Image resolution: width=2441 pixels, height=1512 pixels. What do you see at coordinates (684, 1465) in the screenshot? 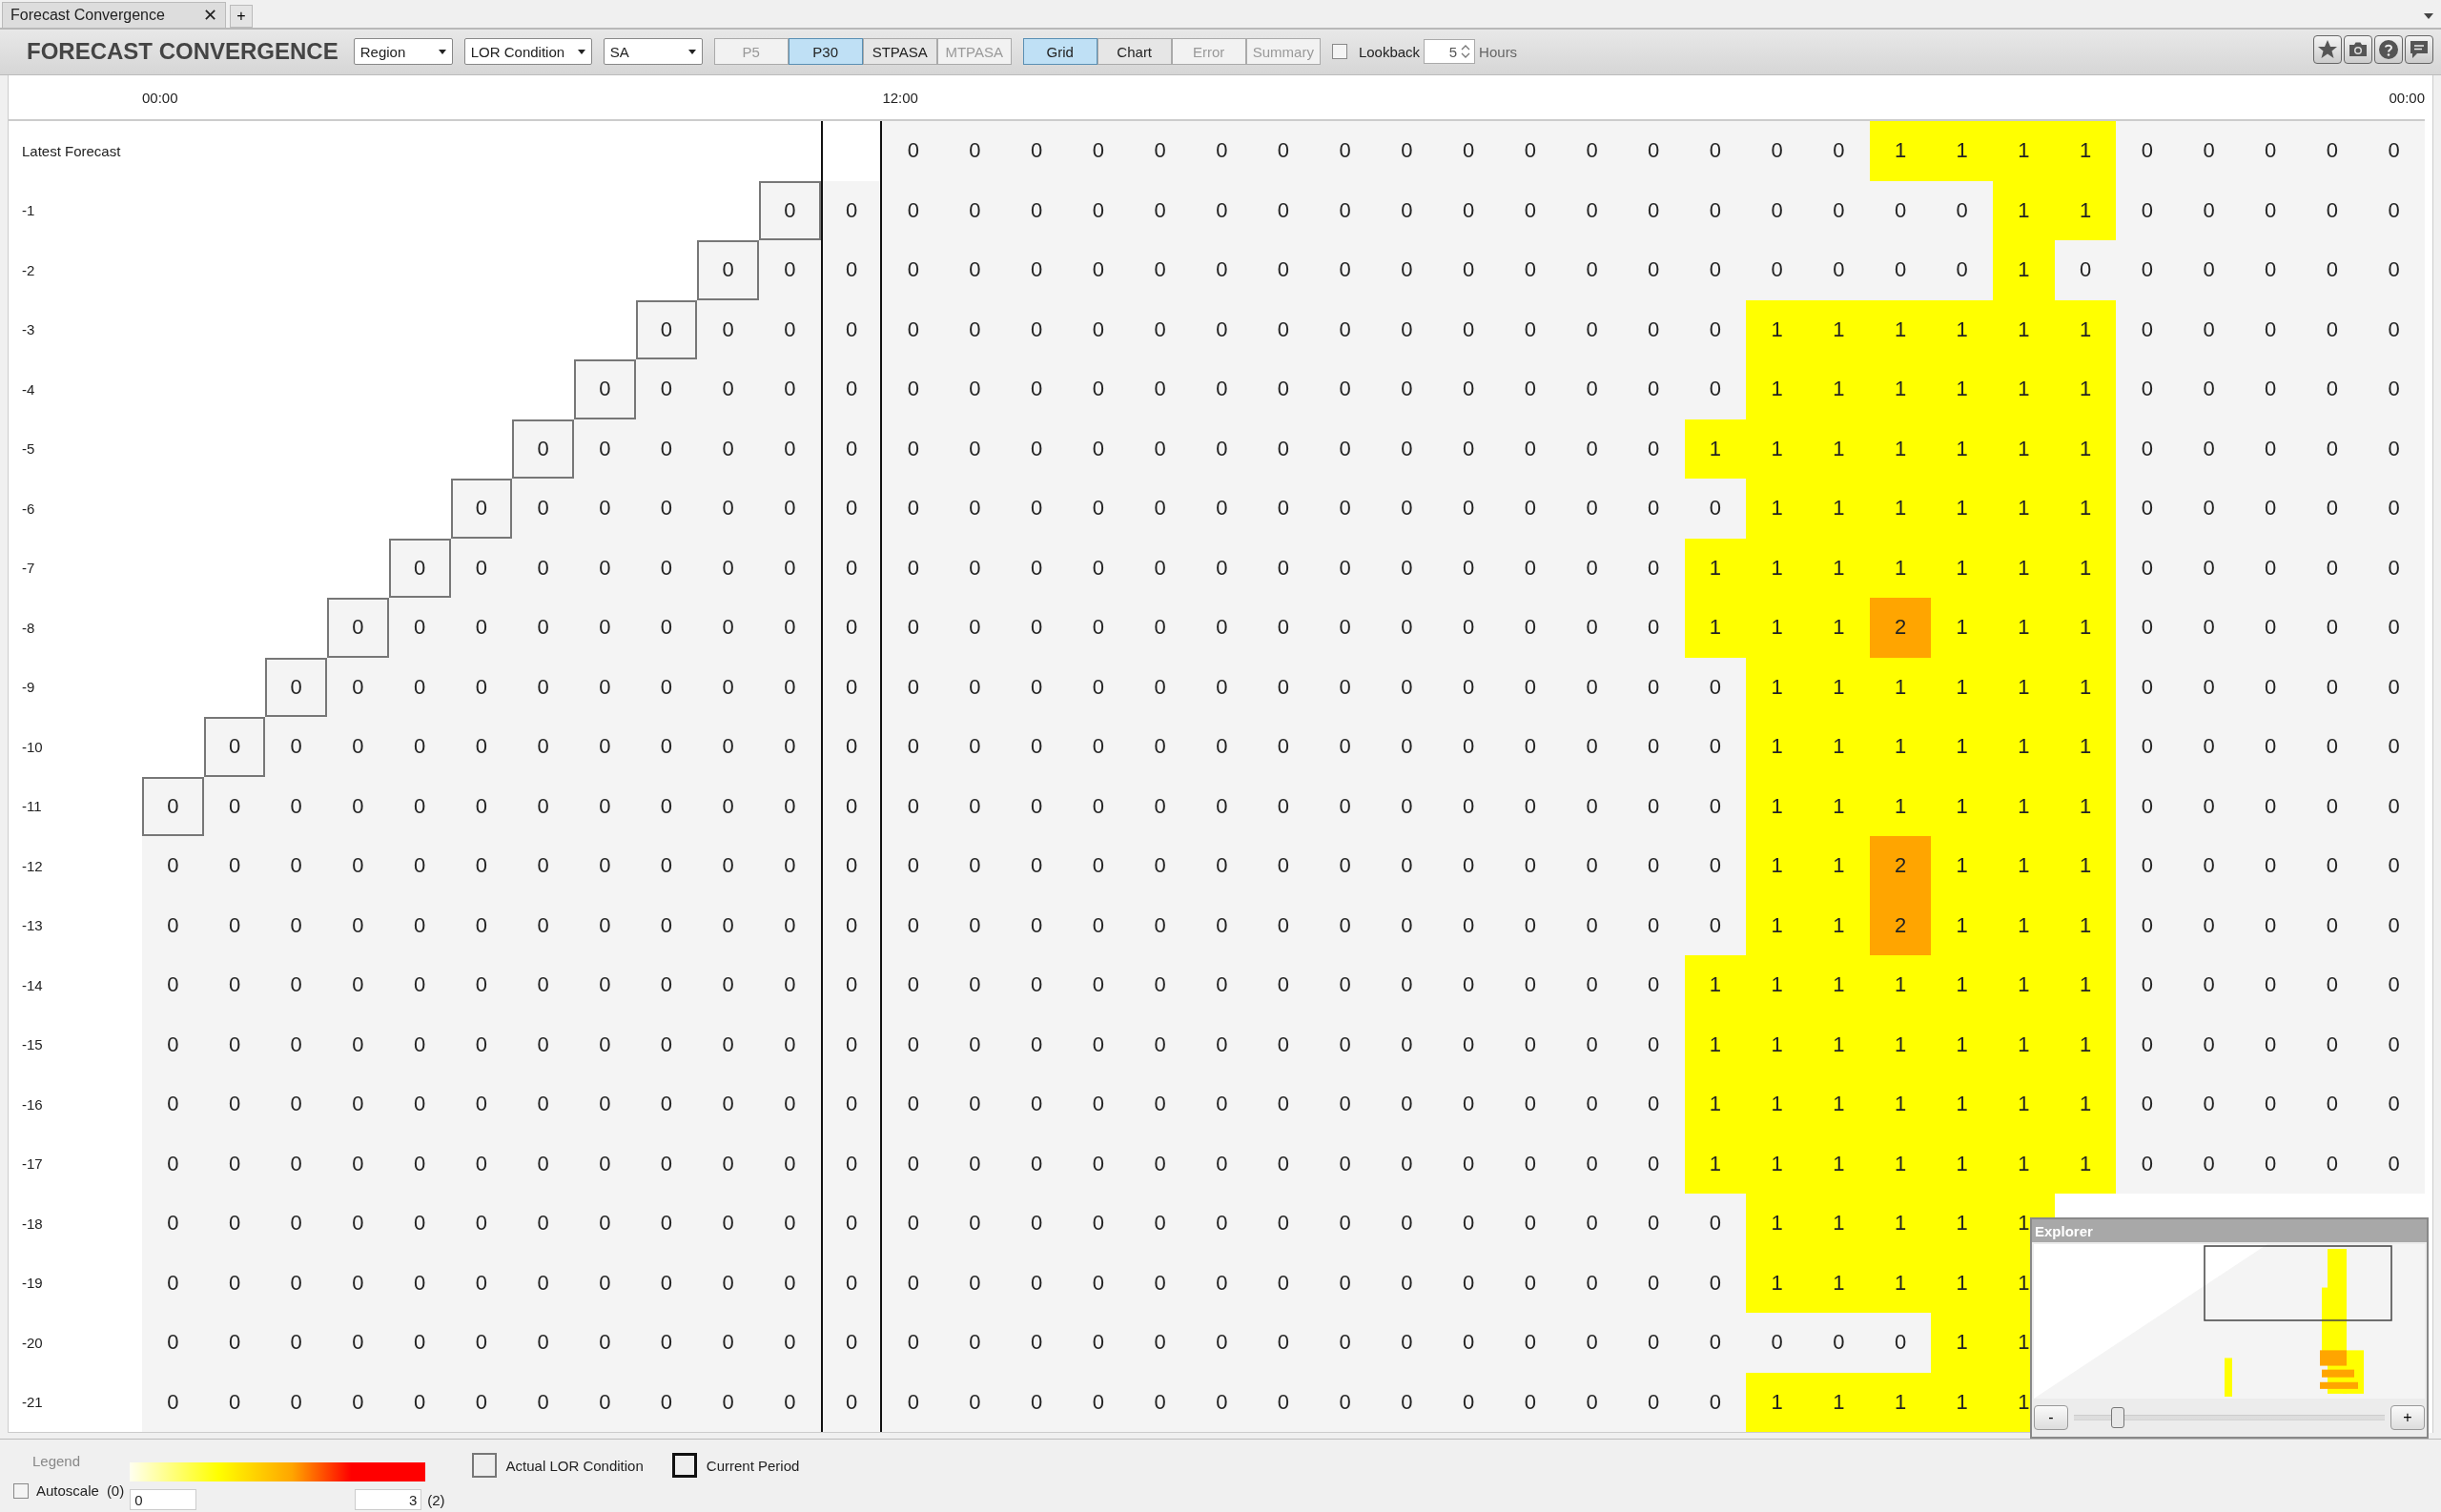
I see `current-swatch` at bounding box center [684, 1465].